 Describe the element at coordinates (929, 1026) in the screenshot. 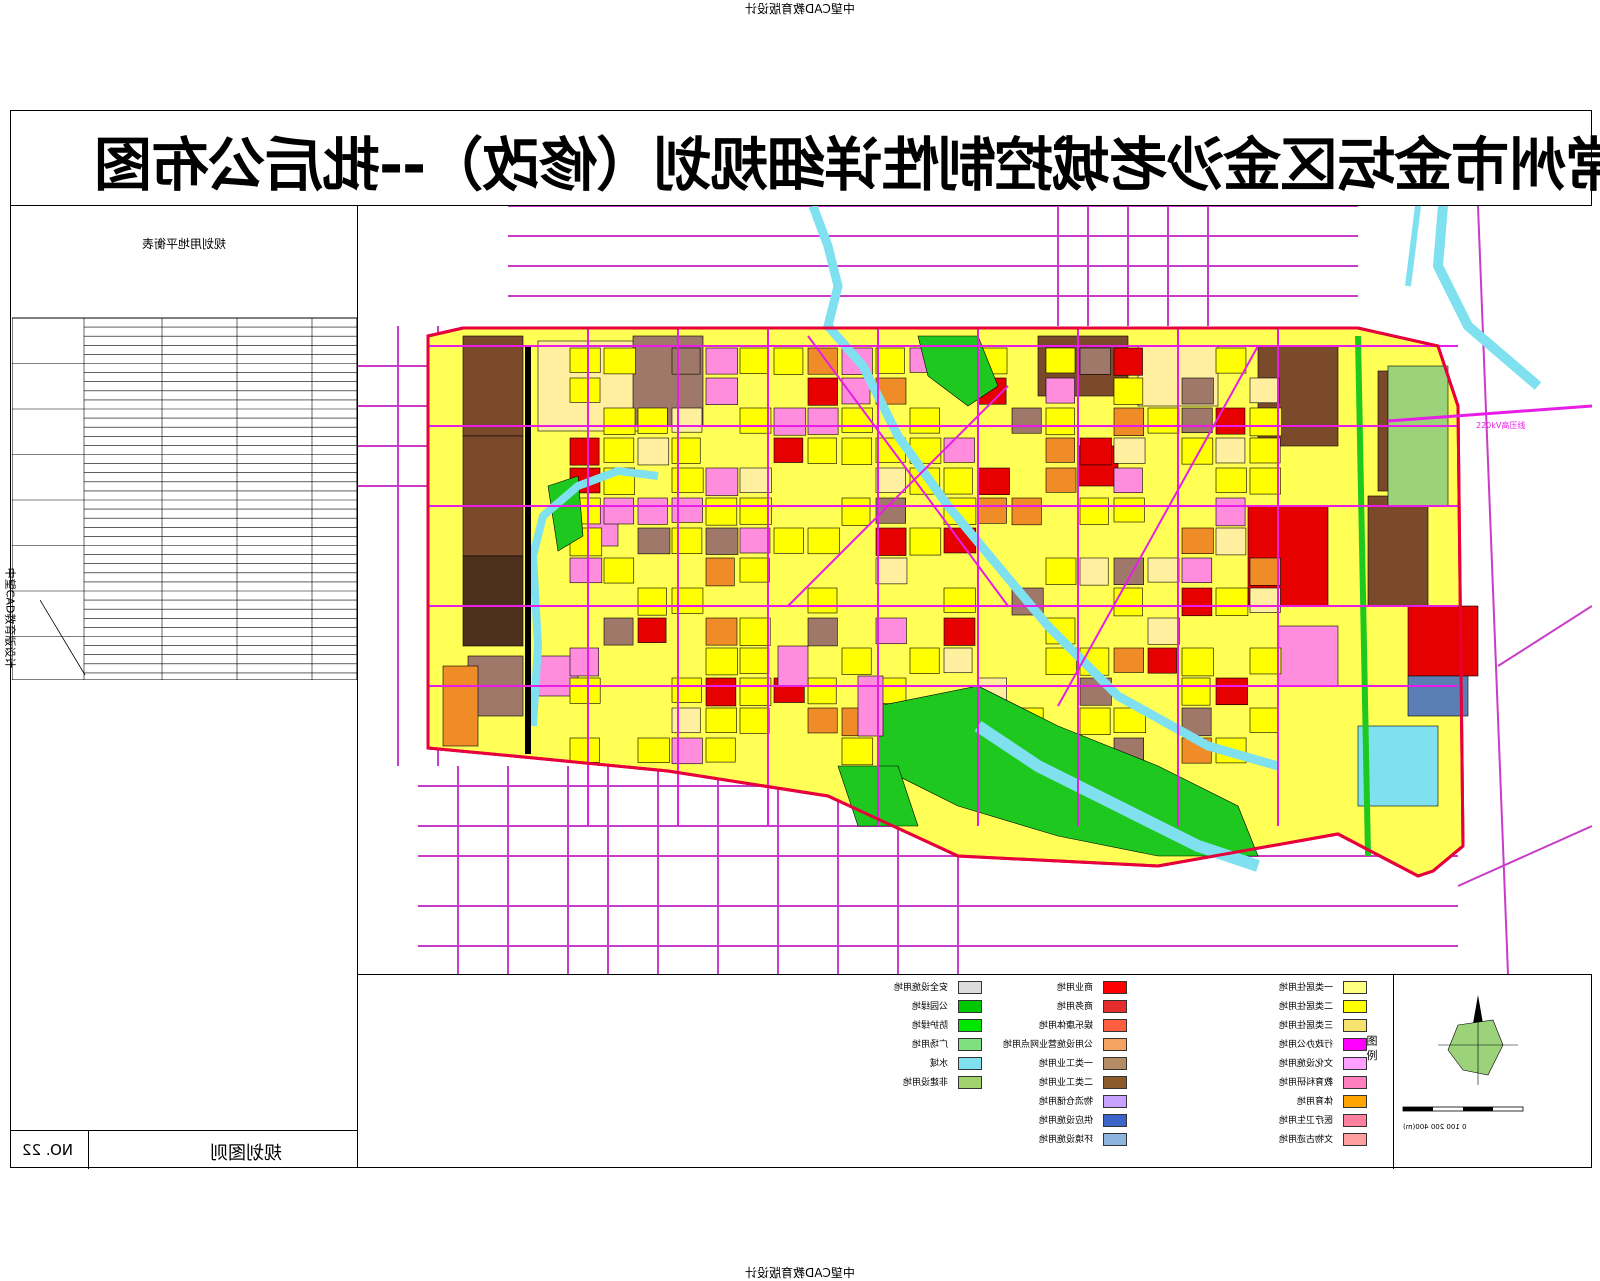

I see `legend-label: 防护绿地` at that location.